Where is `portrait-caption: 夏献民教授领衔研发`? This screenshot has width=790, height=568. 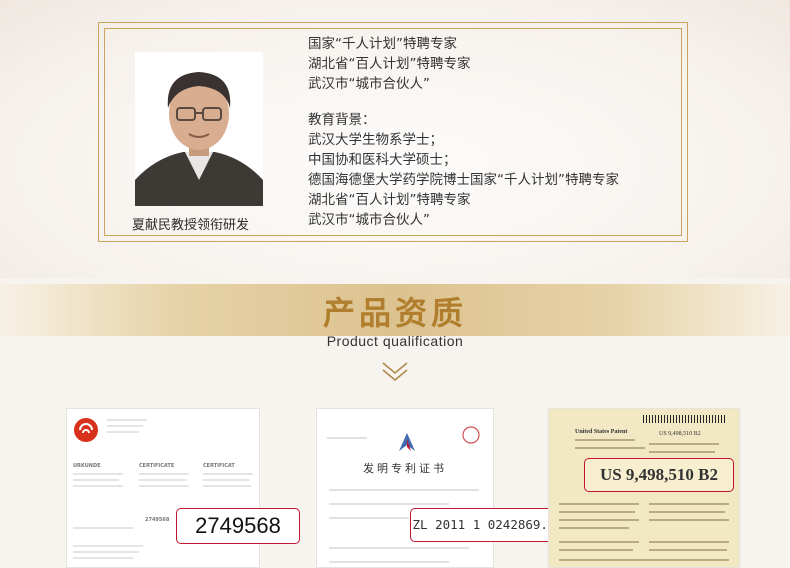
portrait-caption: 夏献民教授领衔研发 is located at coordinates (191, 225).